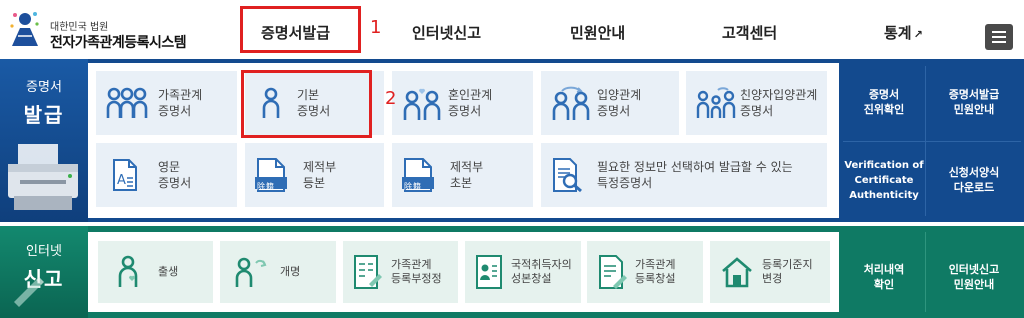  What do you see at coordinates (974, 180) in the screenshot?
I see `link-form-download: 신청서양식 다운로드` at bounding box center [974, 180].